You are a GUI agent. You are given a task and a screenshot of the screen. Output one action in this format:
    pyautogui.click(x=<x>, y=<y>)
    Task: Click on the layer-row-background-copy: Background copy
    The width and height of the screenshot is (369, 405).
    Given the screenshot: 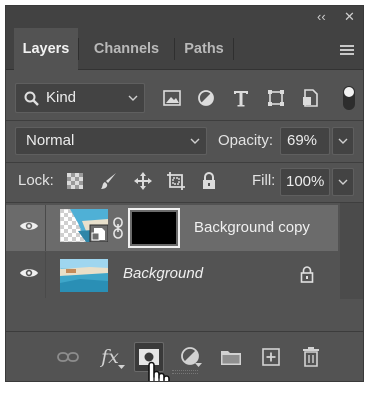 What is the action you would take?
    pyautogui.click(x=172, y=228)
    